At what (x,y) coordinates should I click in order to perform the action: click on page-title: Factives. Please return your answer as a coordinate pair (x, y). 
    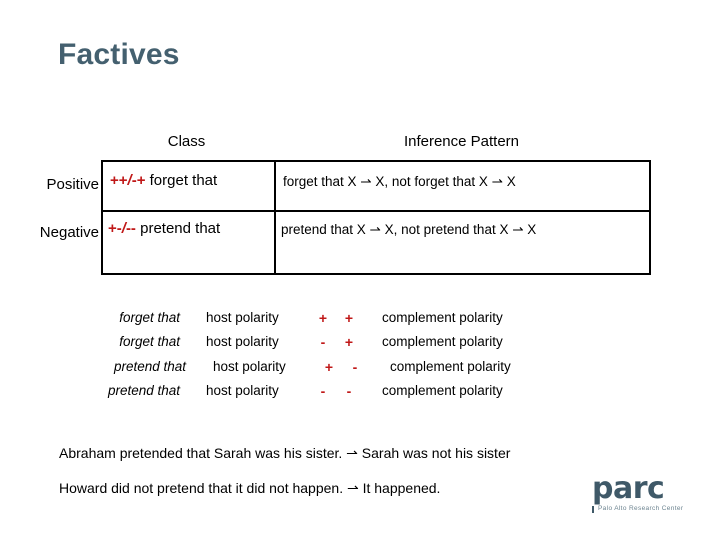
    Looking at the image, I should click on (119, 54).